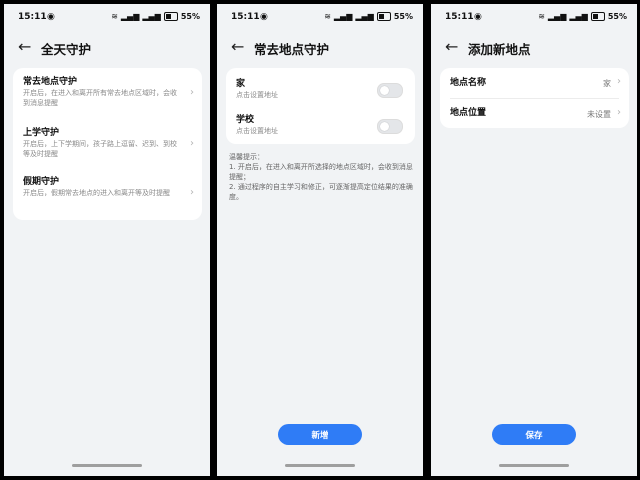  I want to click on page-title: 添加新地点, so click(499, 49).